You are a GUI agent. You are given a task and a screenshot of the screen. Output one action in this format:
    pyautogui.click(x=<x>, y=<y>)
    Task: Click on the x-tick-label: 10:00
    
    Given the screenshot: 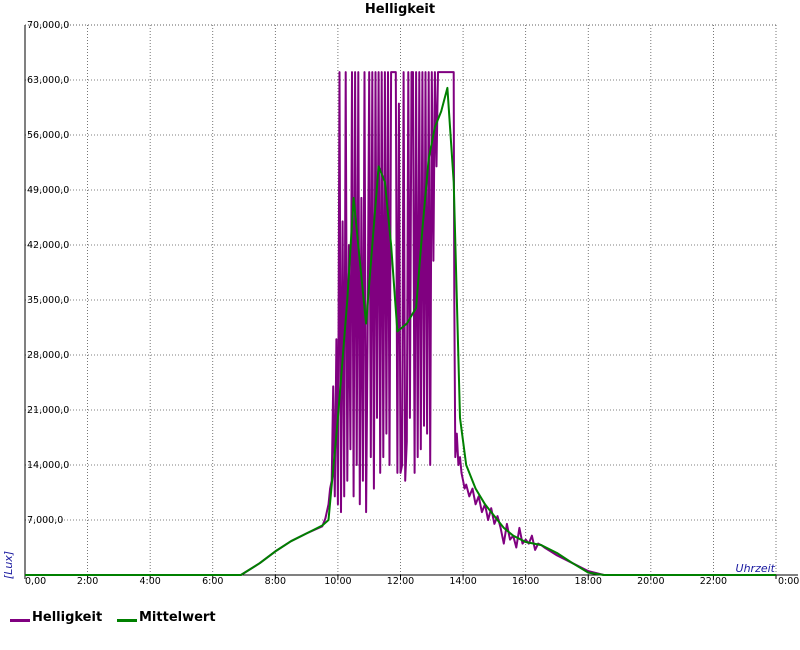 What is the action you would take?
    pyautogui.click(x=337, y=581)
    